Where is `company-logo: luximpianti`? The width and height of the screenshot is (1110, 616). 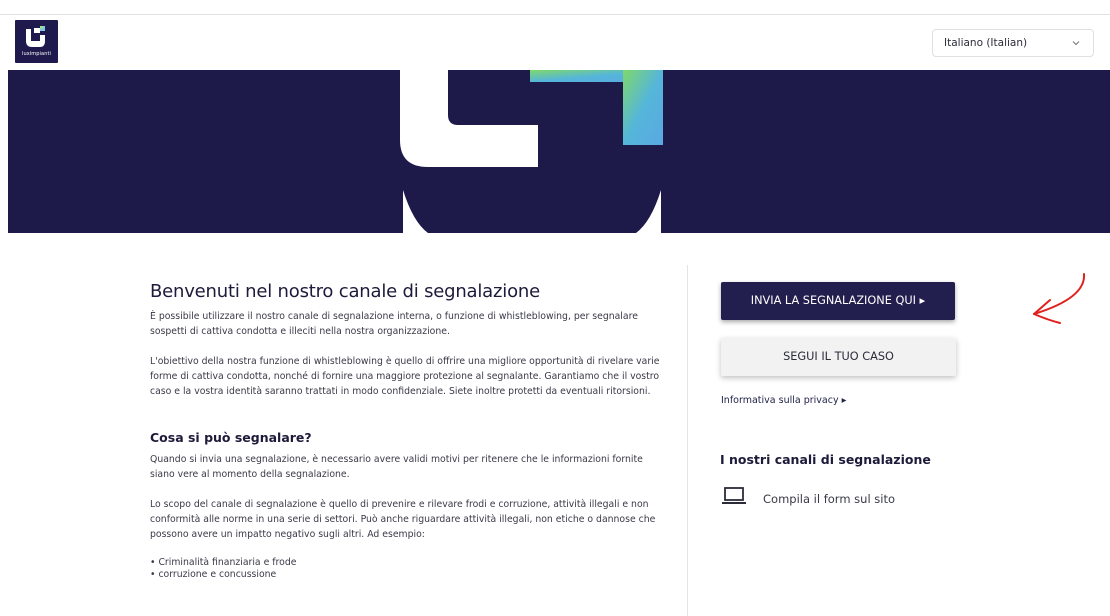
company-logo: luximpianti is located at coordinates (36, 41).